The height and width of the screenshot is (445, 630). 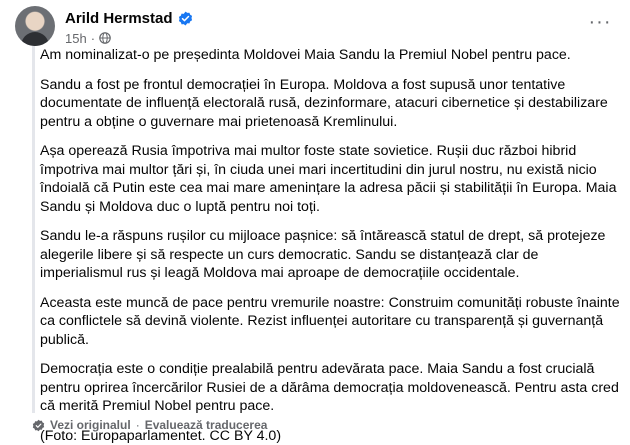 What do you see at coordinates (105, 38) in the screenshot?
I see `globe-icon` at bounding box center [105, 38].